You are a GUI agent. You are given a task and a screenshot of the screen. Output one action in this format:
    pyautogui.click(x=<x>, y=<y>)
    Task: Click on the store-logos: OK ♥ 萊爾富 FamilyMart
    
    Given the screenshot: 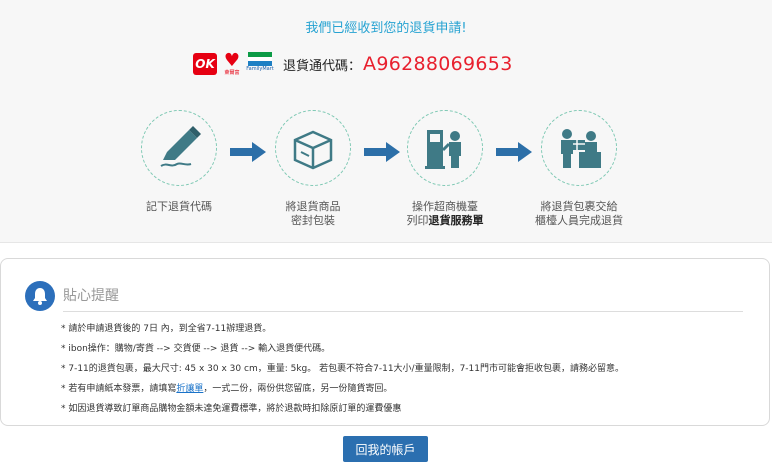 What is the action you would take?
    pyautogui.click(x=233, y=63)
    